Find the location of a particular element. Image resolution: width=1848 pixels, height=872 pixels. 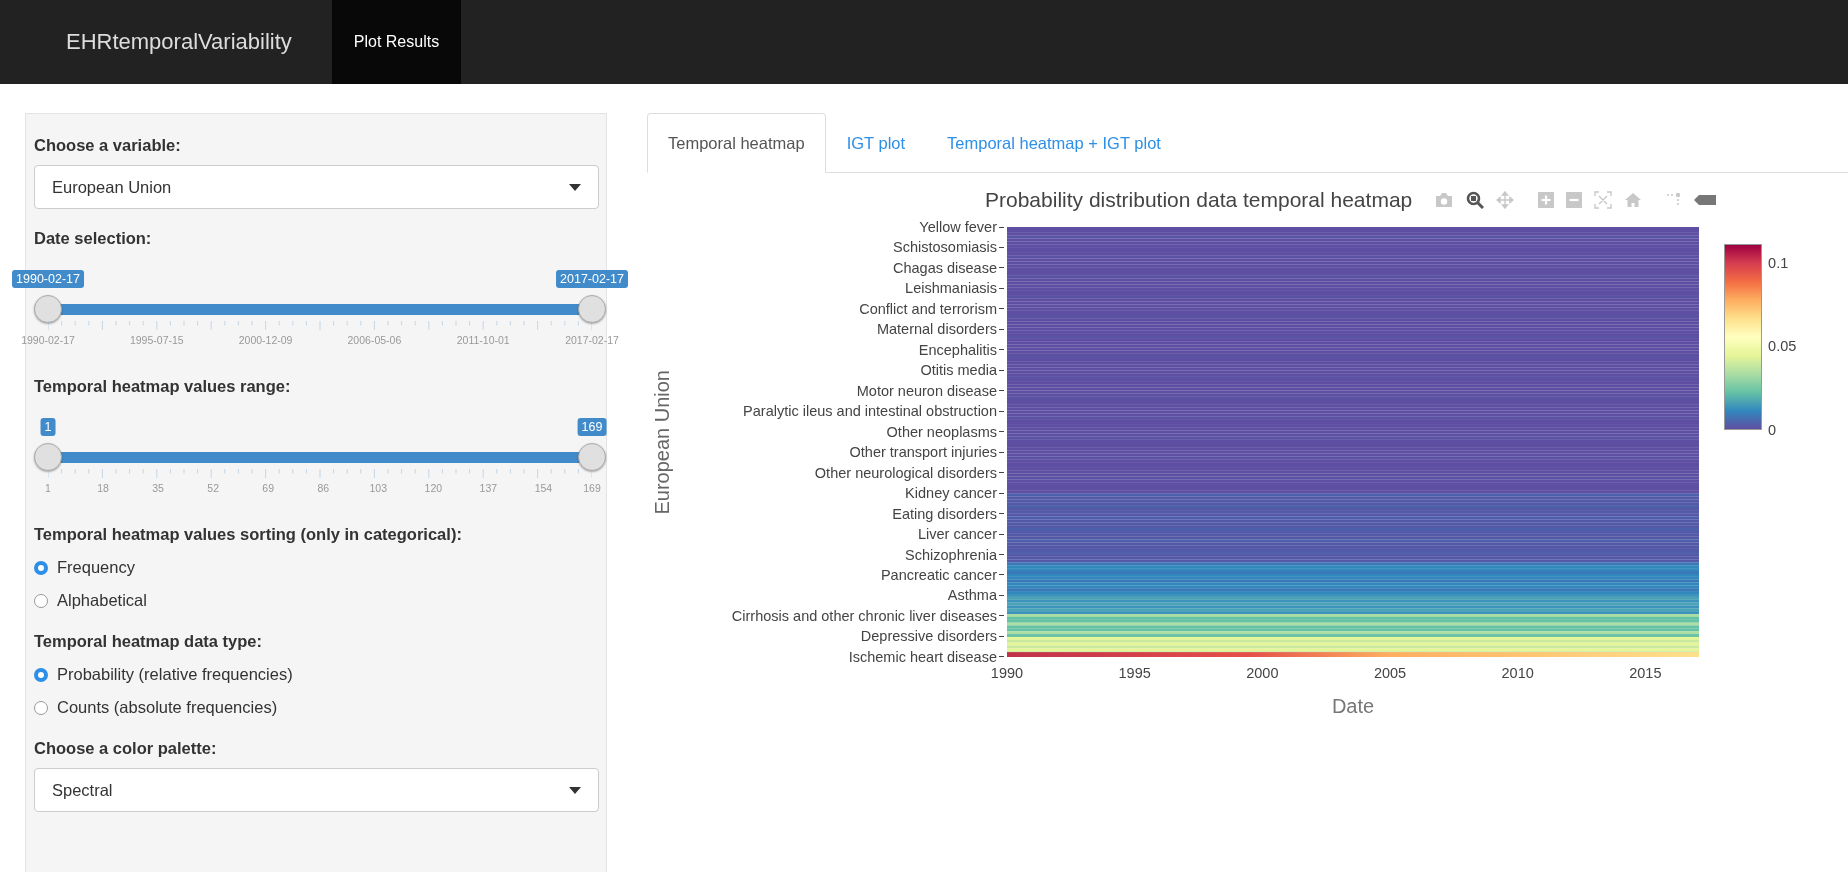

y-axis-label: Maternal disorders is located at coordinates (936, 329).